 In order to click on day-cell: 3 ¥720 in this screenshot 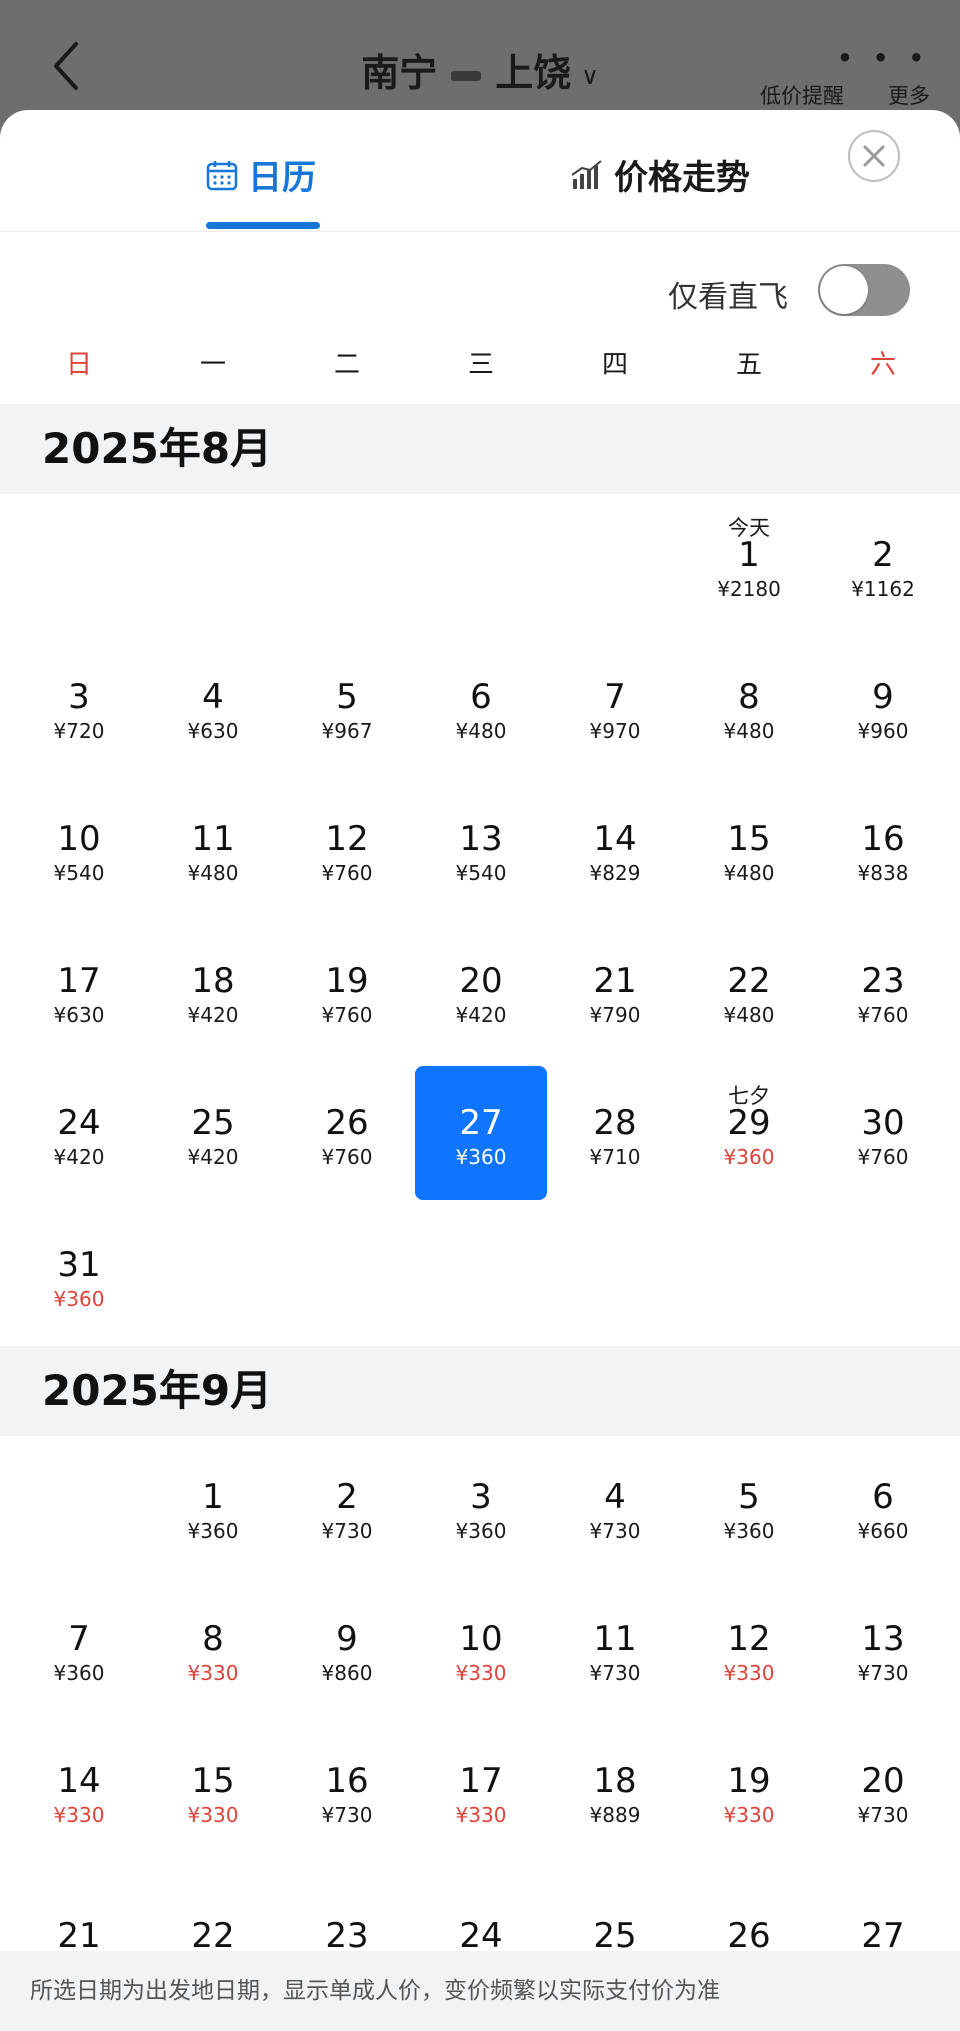, I will do `click(79, 707)`.